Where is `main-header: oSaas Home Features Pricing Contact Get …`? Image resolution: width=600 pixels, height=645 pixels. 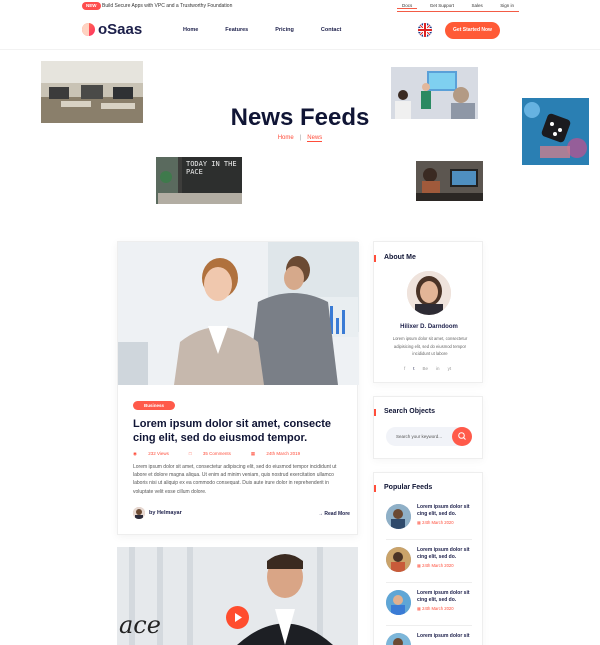 main-header: oSaas Home Features Pricing Contact Get … is located at coordinates (300, 31).